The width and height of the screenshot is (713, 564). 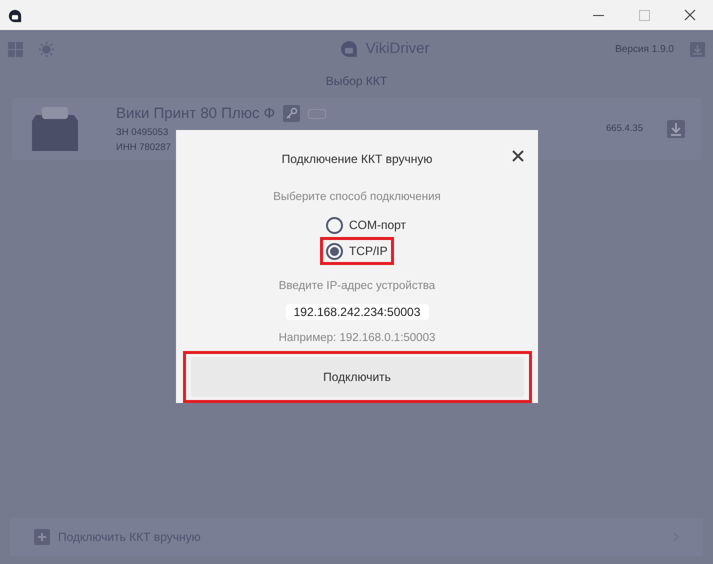 What do you see at coordinates (42, 537) in the screenshot?
I see `plus-icon` at bounding box center [42, 537].